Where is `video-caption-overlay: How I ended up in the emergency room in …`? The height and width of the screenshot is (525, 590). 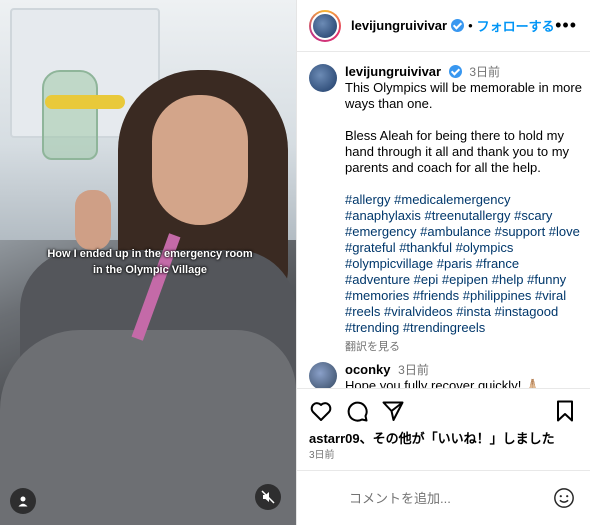
video-caption-overlay: How I ended up in the emergency room in … is located at coordinates (150, 262).